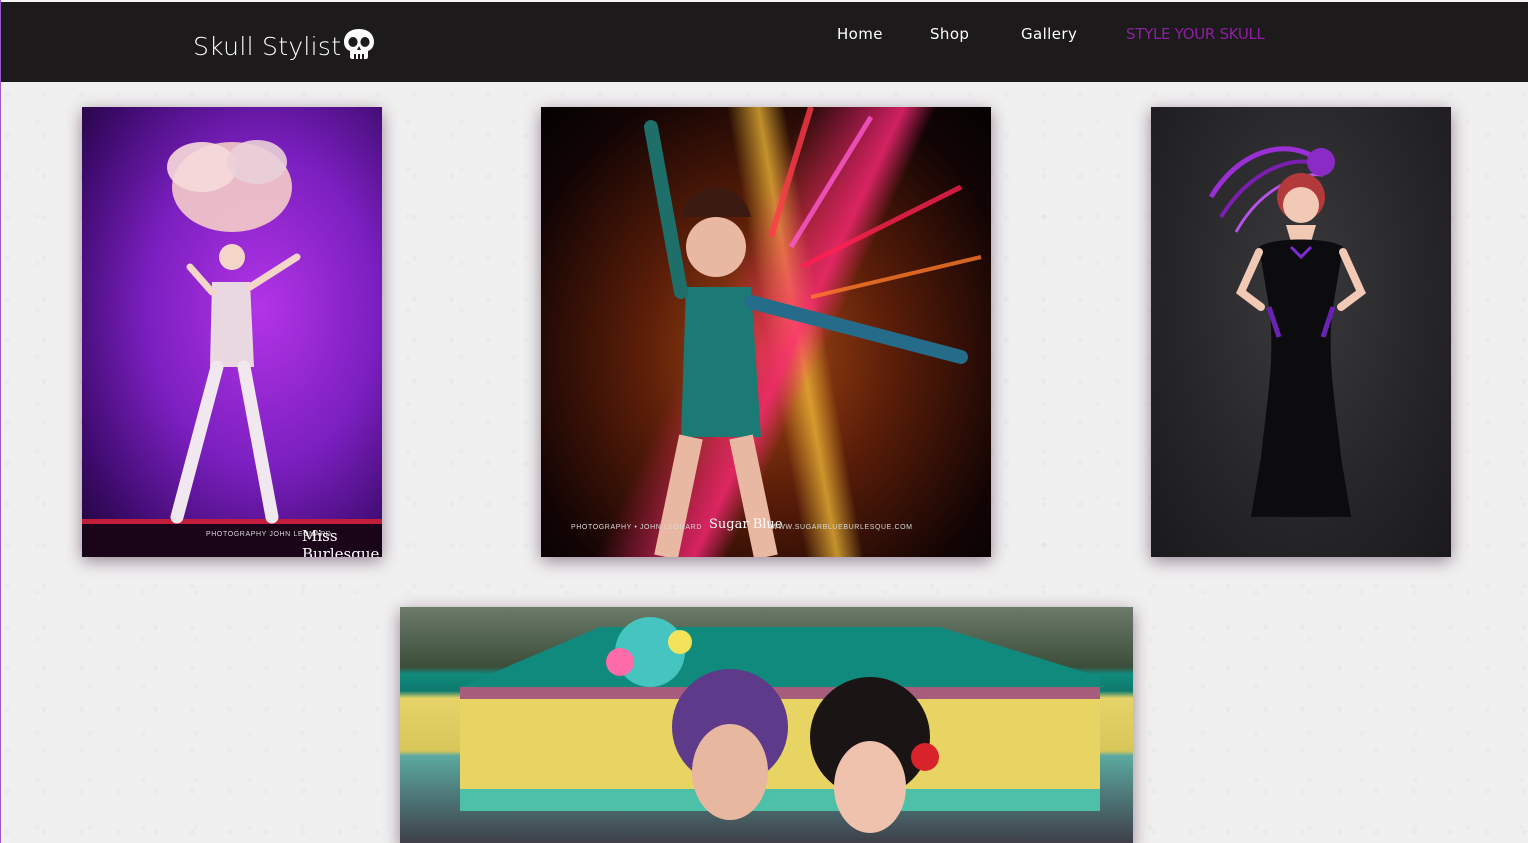 The image size is (1528, 843). I want to click on nav-gallery: Gallery, so click(1049, 34).